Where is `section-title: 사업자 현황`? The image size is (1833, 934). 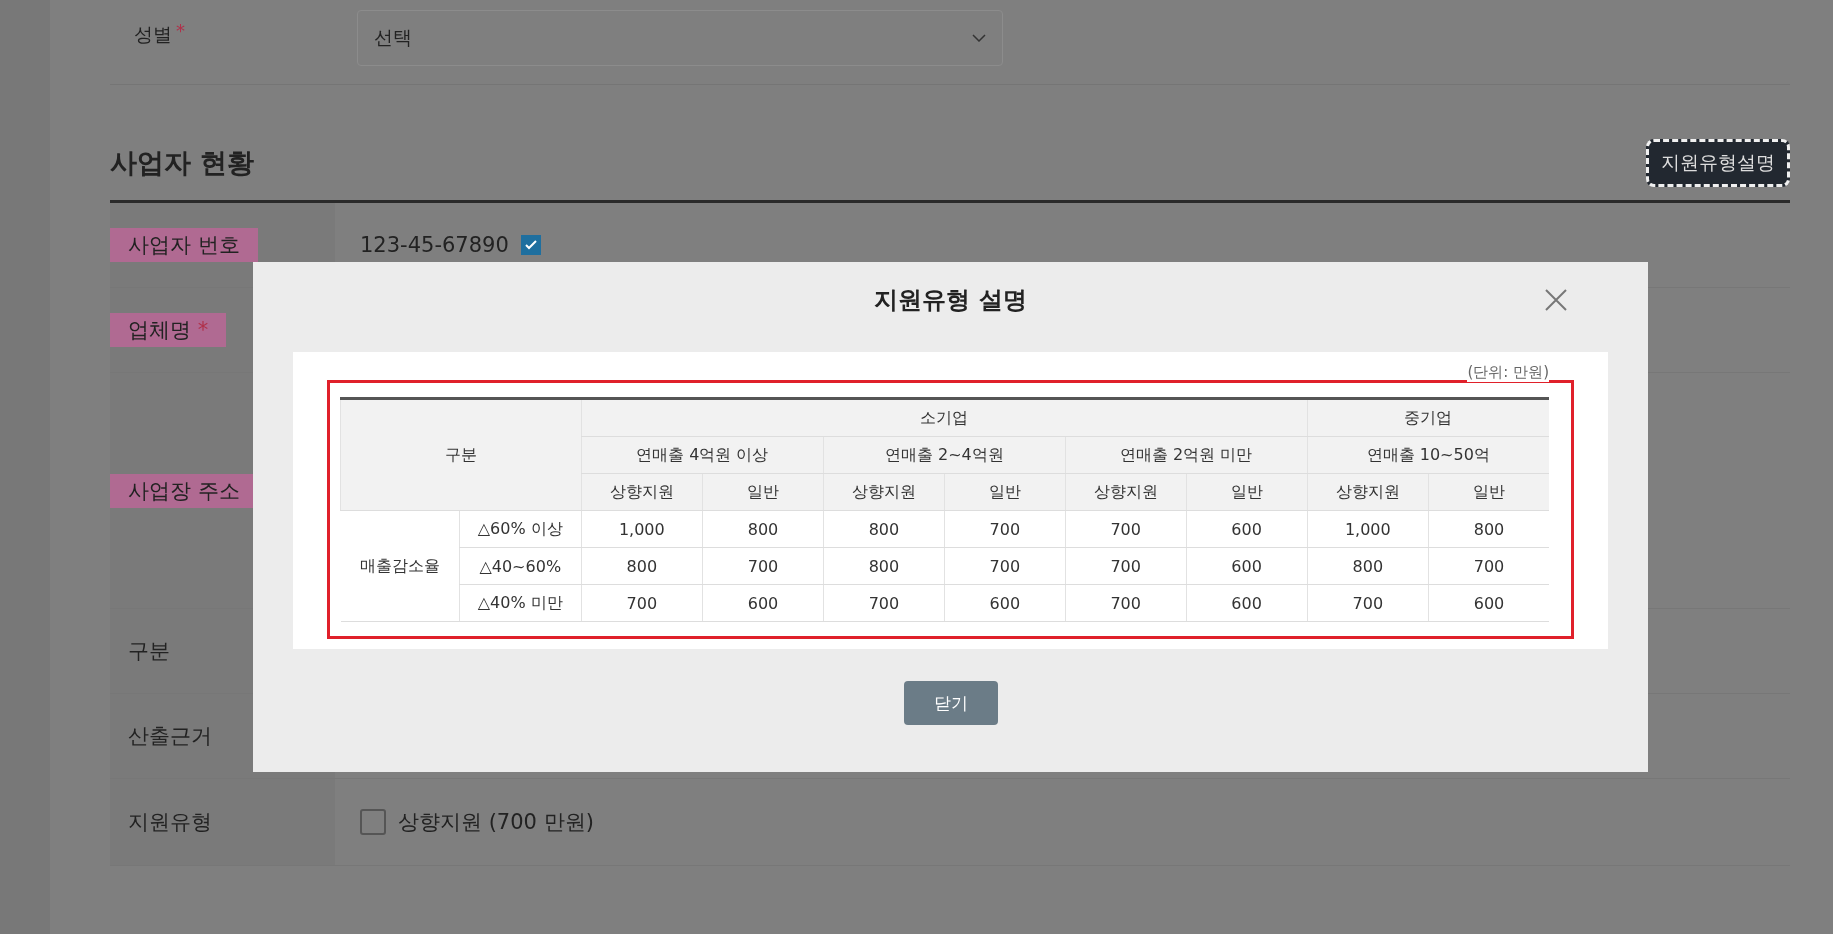
section-title: 사업자 현황 is located at coordinates (182, 162).